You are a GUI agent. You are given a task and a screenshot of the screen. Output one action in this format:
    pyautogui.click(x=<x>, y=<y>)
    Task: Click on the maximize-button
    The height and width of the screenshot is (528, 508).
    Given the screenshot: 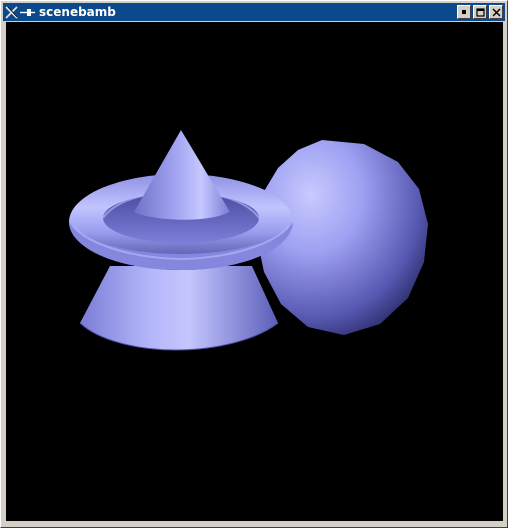 What is the action you would take?
    pyautogui.click(x=480, y=12)
    